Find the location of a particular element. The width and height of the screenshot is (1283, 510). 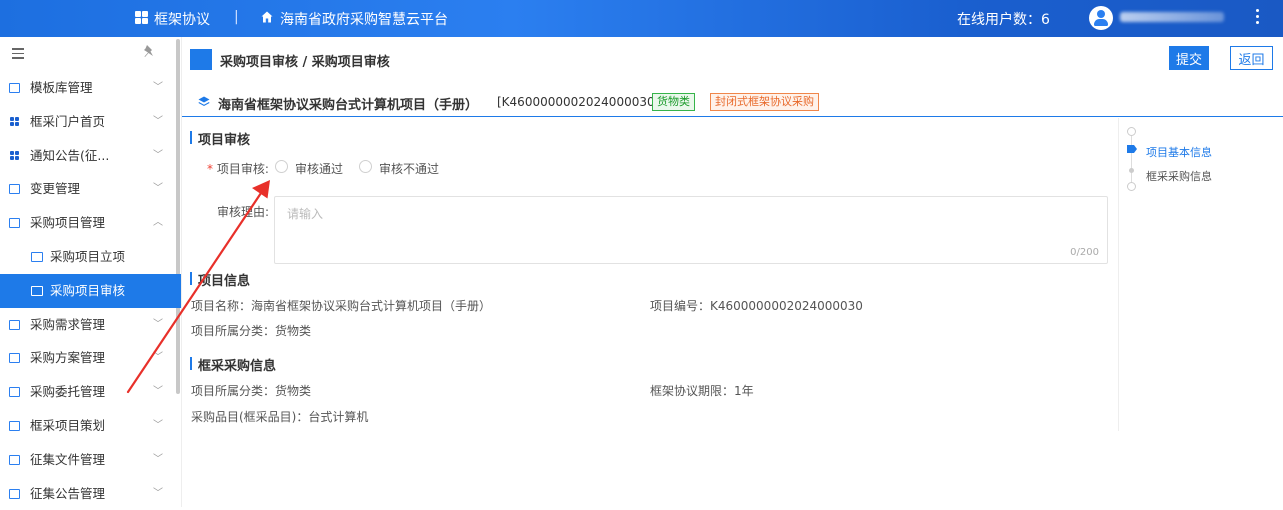

sidebar-item-entrust: 采购委托管理 ﹀ is located at coordinates (90, 392).